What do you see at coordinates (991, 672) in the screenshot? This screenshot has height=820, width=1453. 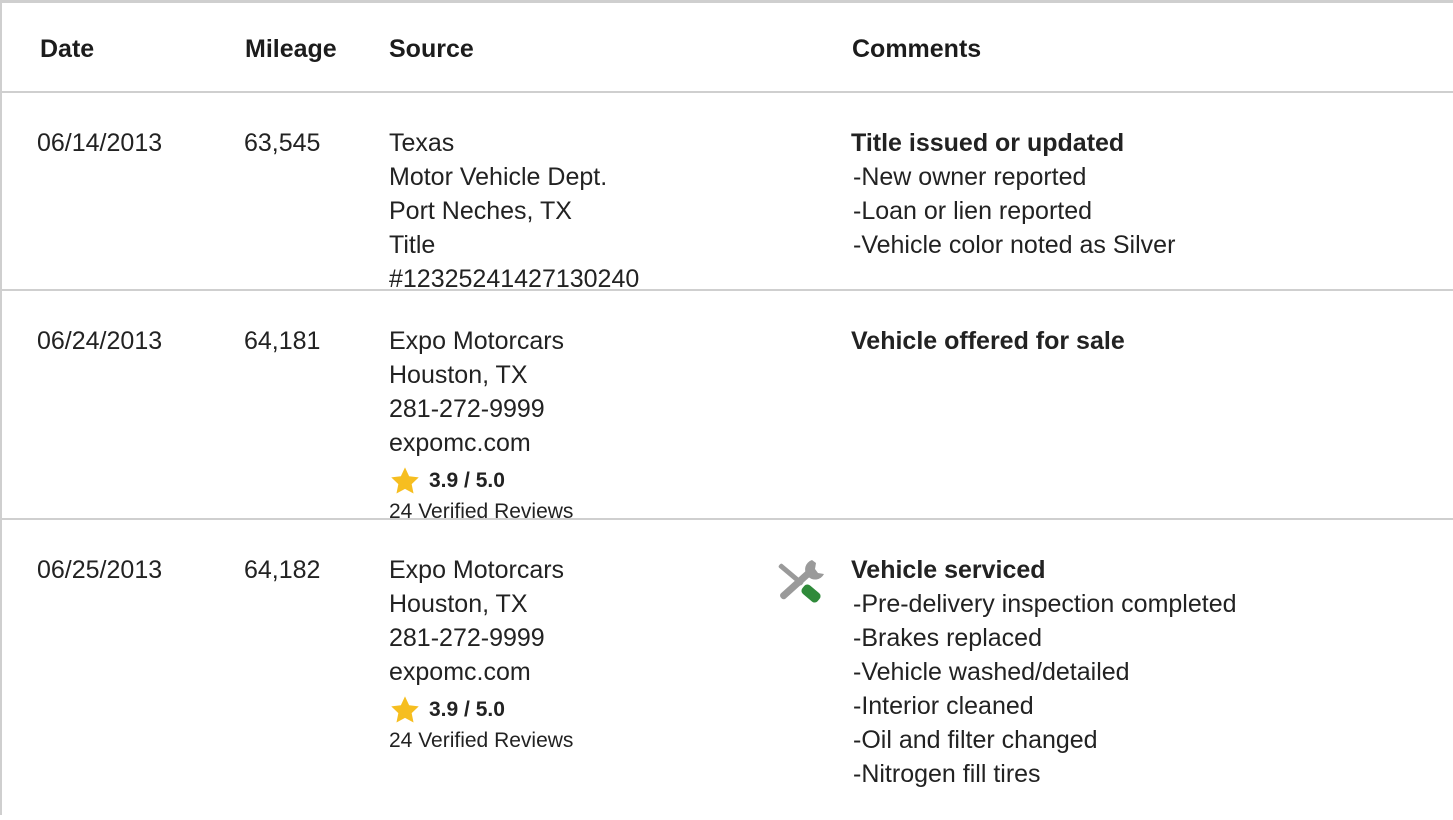 I see `comment-item: -Vehicle washed/detailed` at bounding box center [991, 672].